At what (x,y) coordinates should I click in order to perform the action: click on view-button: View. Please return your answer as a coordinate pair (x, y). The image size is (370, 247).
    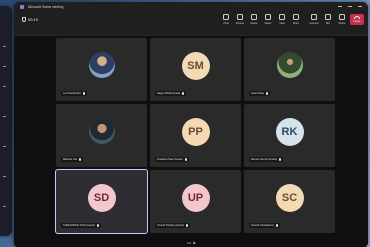
    Looking at the image, I should click on (282, 19).